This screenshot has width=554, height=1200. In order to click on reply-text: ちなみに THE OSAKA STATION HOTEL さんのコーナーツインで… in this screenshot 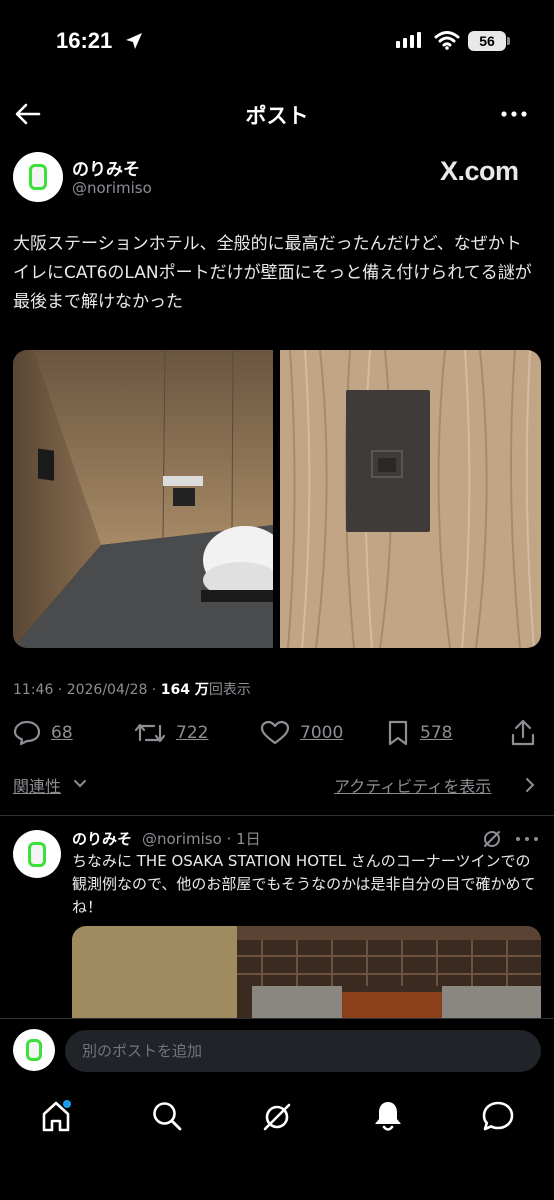, I will do `click(304, 884)`.